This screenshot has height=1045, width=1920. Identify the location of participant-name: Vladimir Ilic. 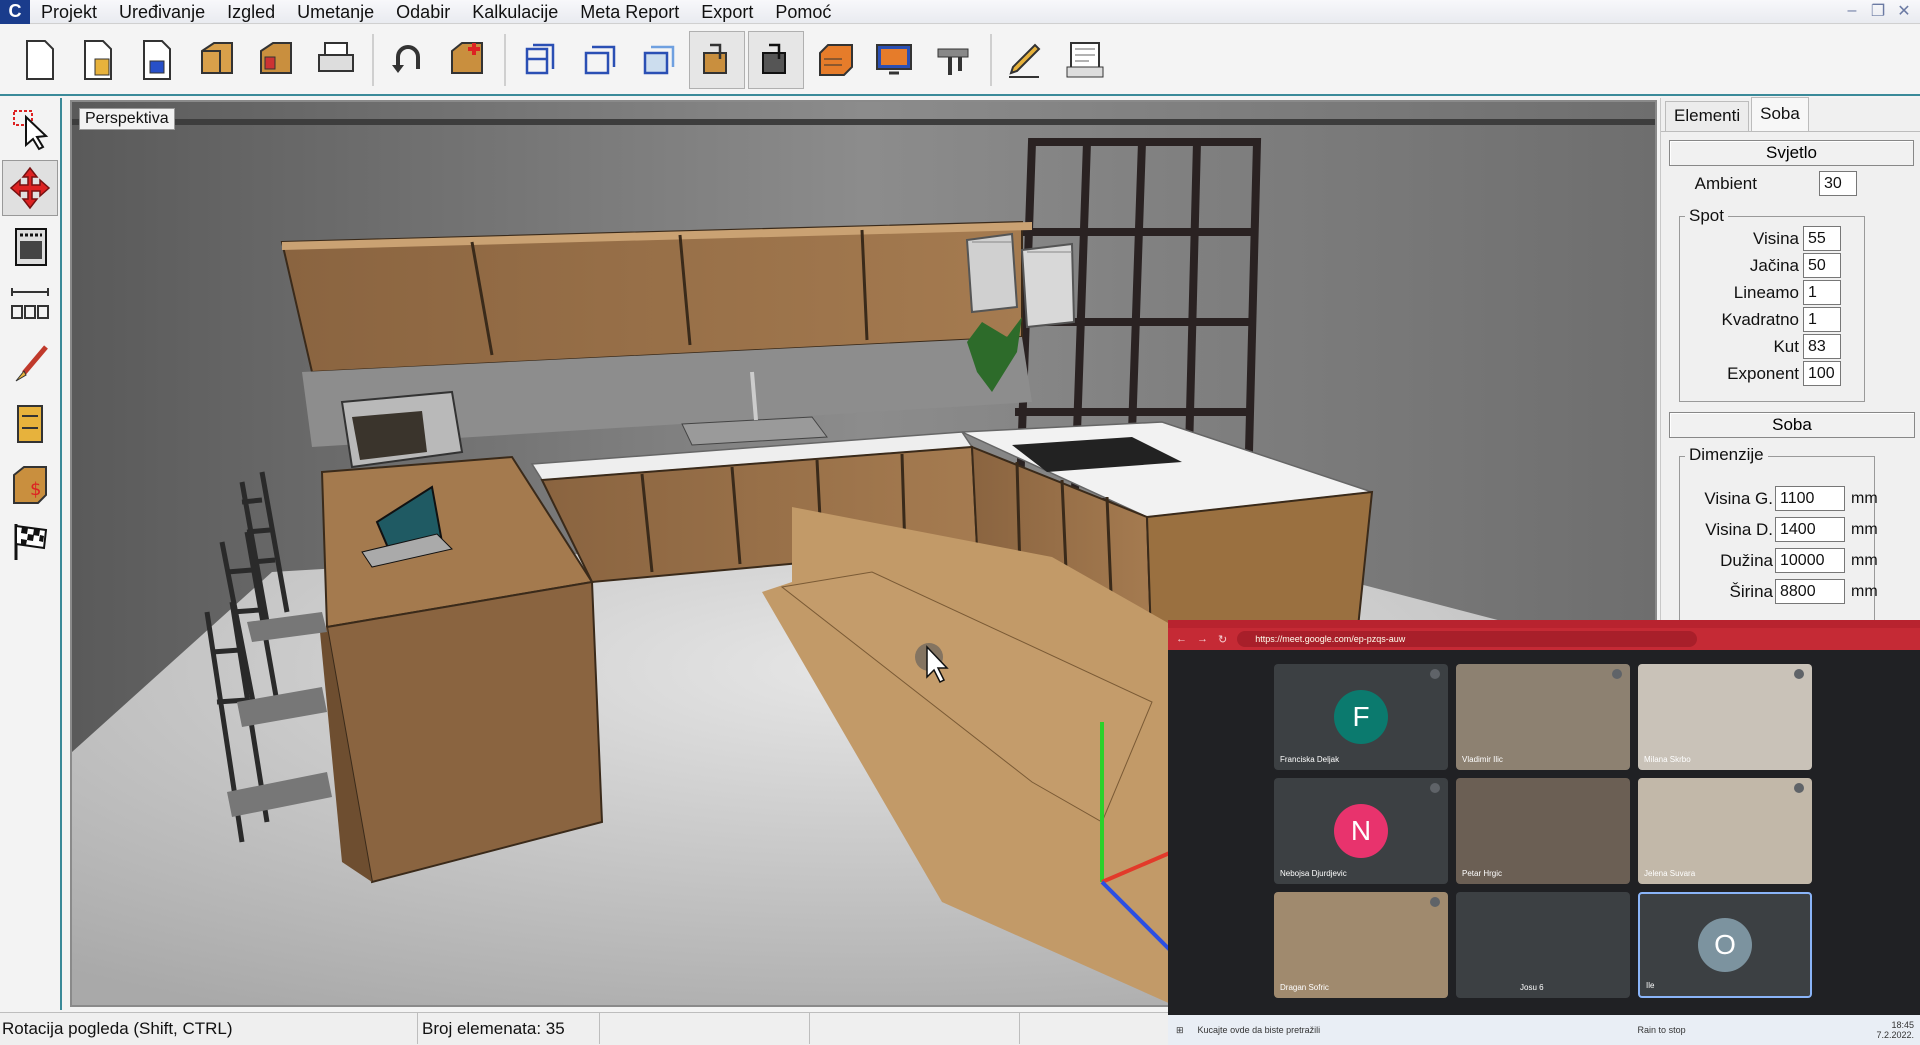
(1482, 759).